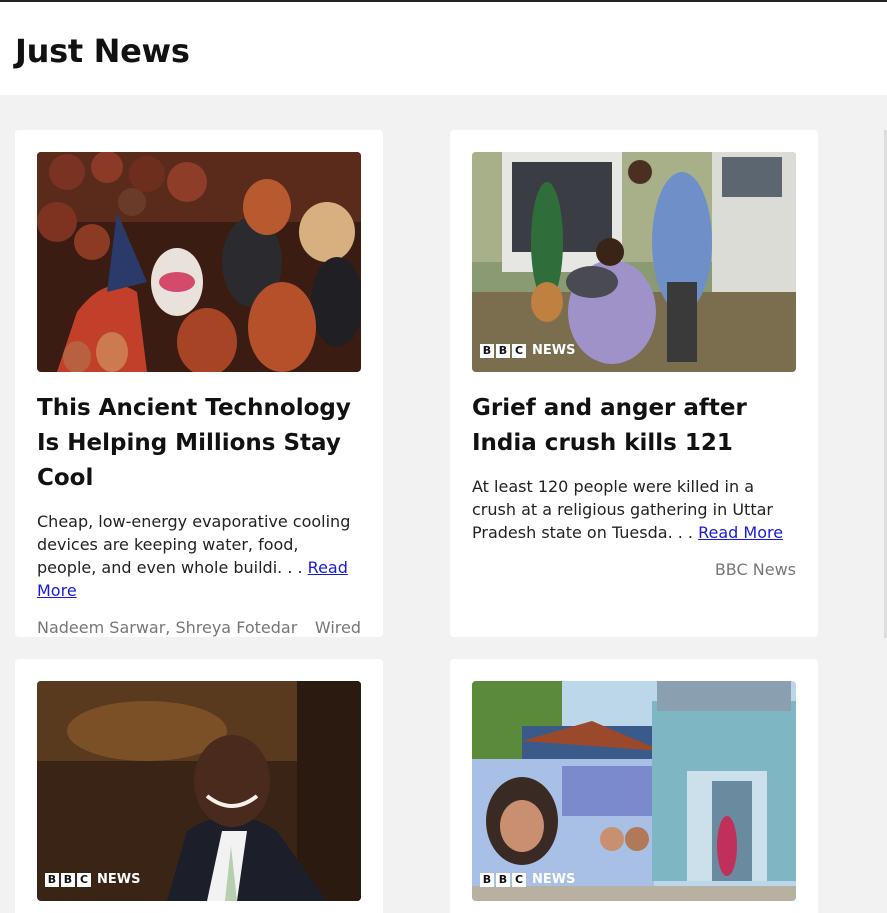 Image resolution: width=887 pixels, height=913 pixels. What do you see at coordinates (634, 569) in the screenshot?
I see `card-meta: BBC News` at bounding box center [634, 569].